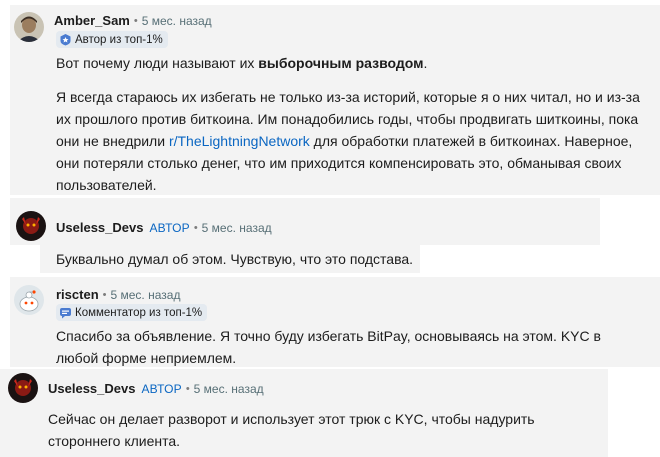 The width and height of the screenshot is (660, 457). Describe the element at coordinates (139, 312) in the screenshot. I see `badge-label: Комментатор из топ-1%` at that location.